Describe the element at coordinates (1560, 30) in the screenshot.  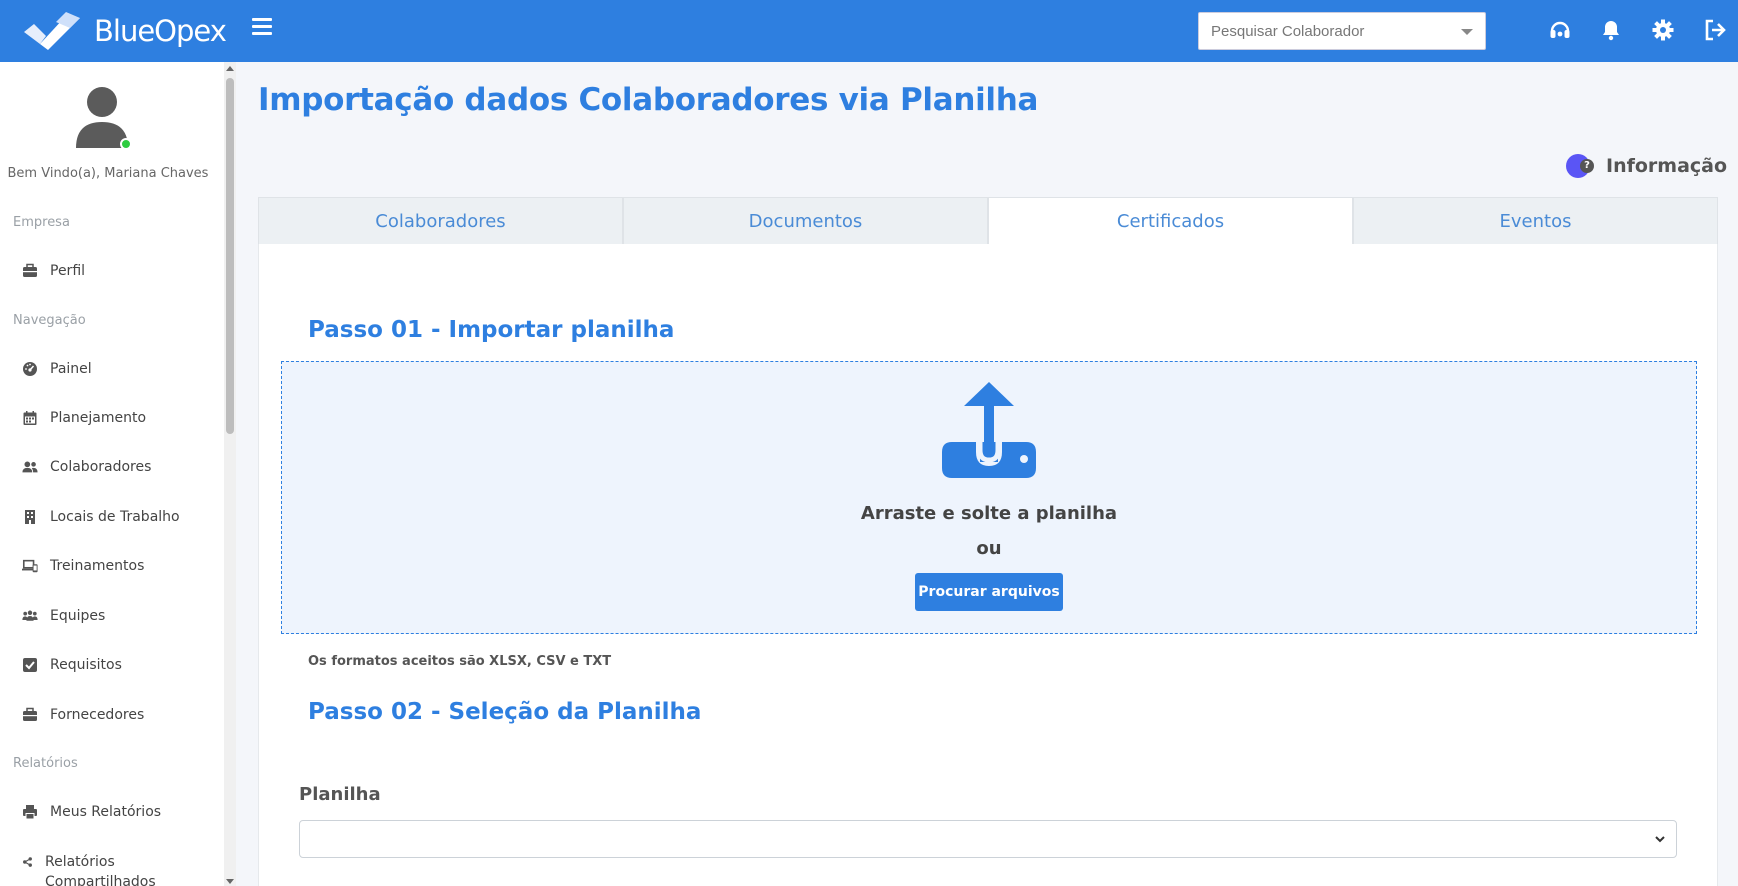
I see `headset-icon` at that location.